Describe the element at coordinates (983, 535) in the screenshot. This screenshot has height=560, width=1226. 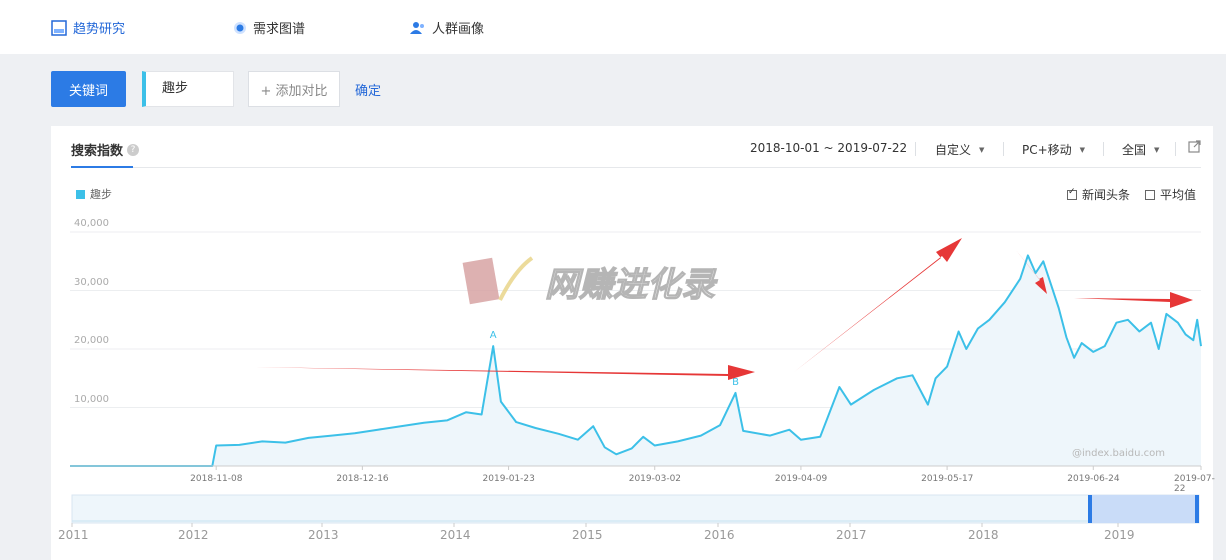
I see `overview-year-label: 2018` at that location.